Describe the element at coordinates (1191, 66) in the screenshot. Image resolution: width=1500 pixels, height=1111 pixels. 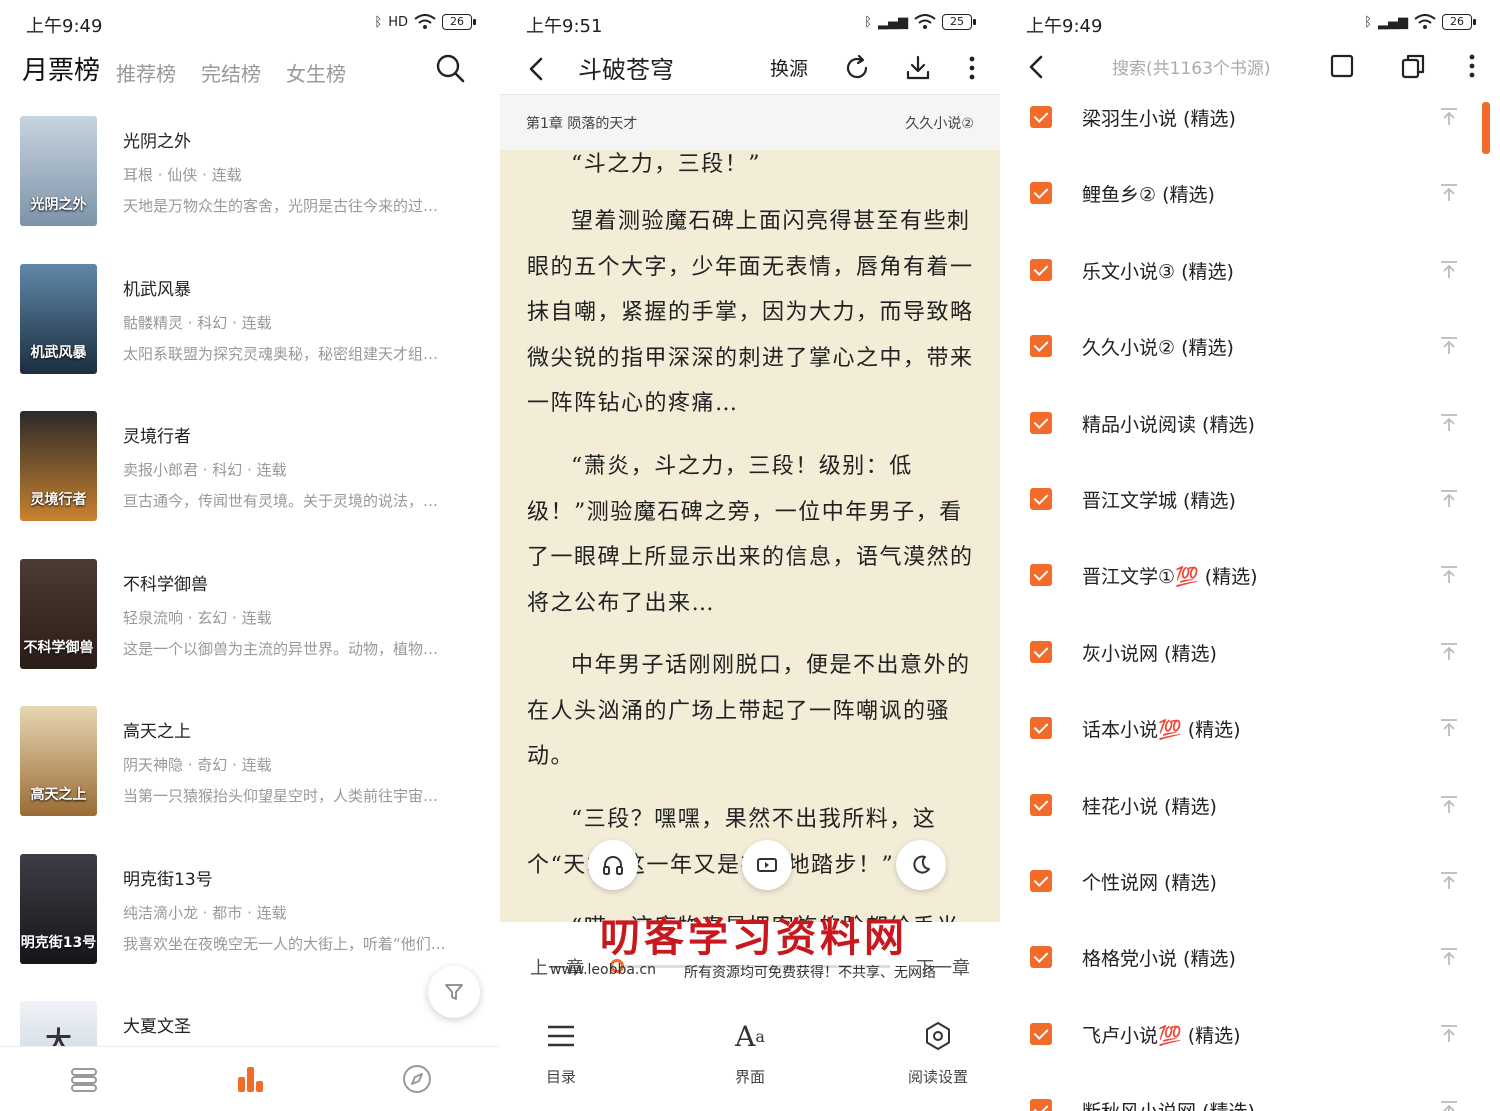
I see `search-input: 搜索(共1163个书源)` at that location.